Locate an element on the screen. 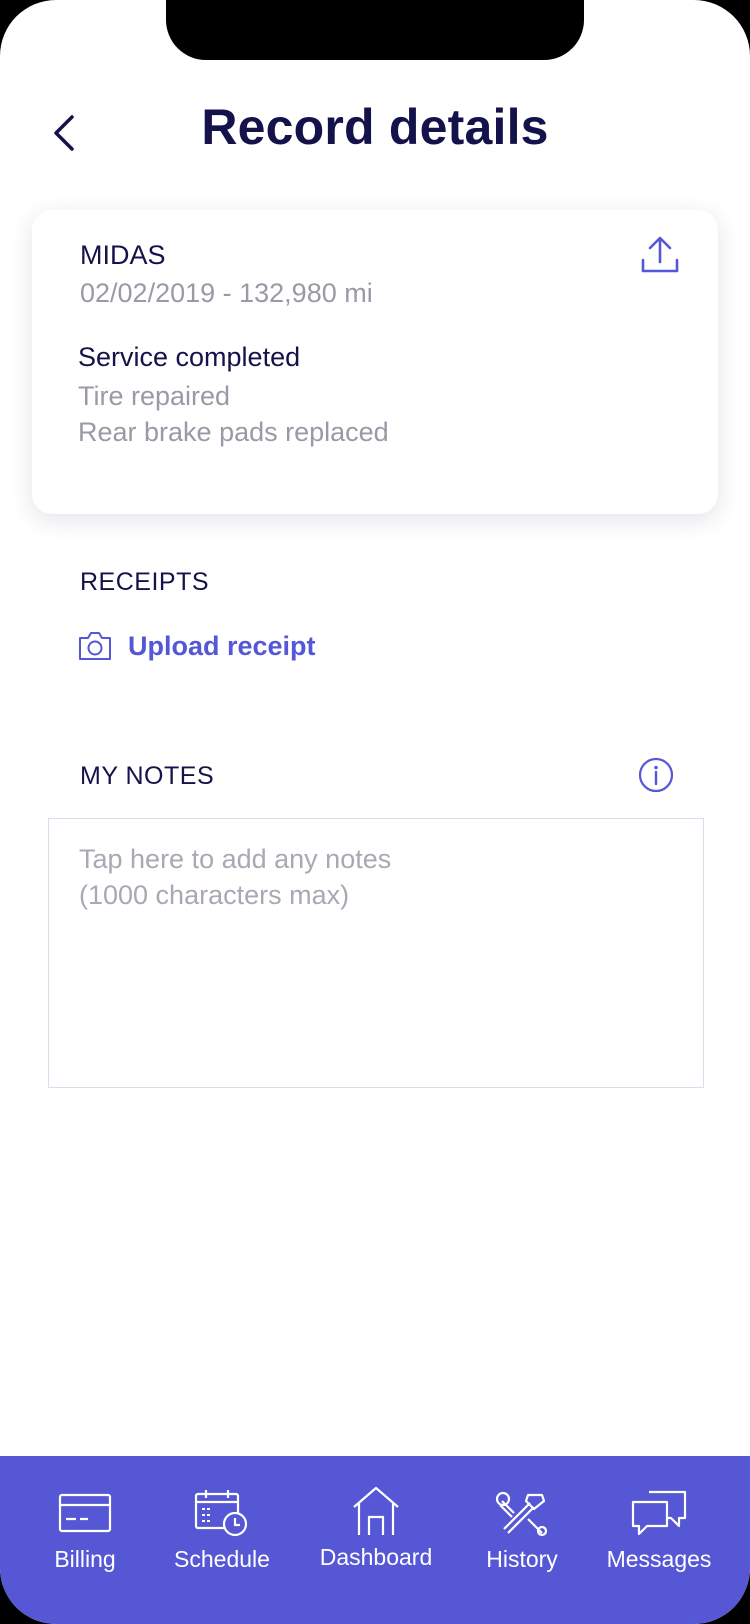  receipts-heading: RECEIPTS is located at coordinates (145, 582).